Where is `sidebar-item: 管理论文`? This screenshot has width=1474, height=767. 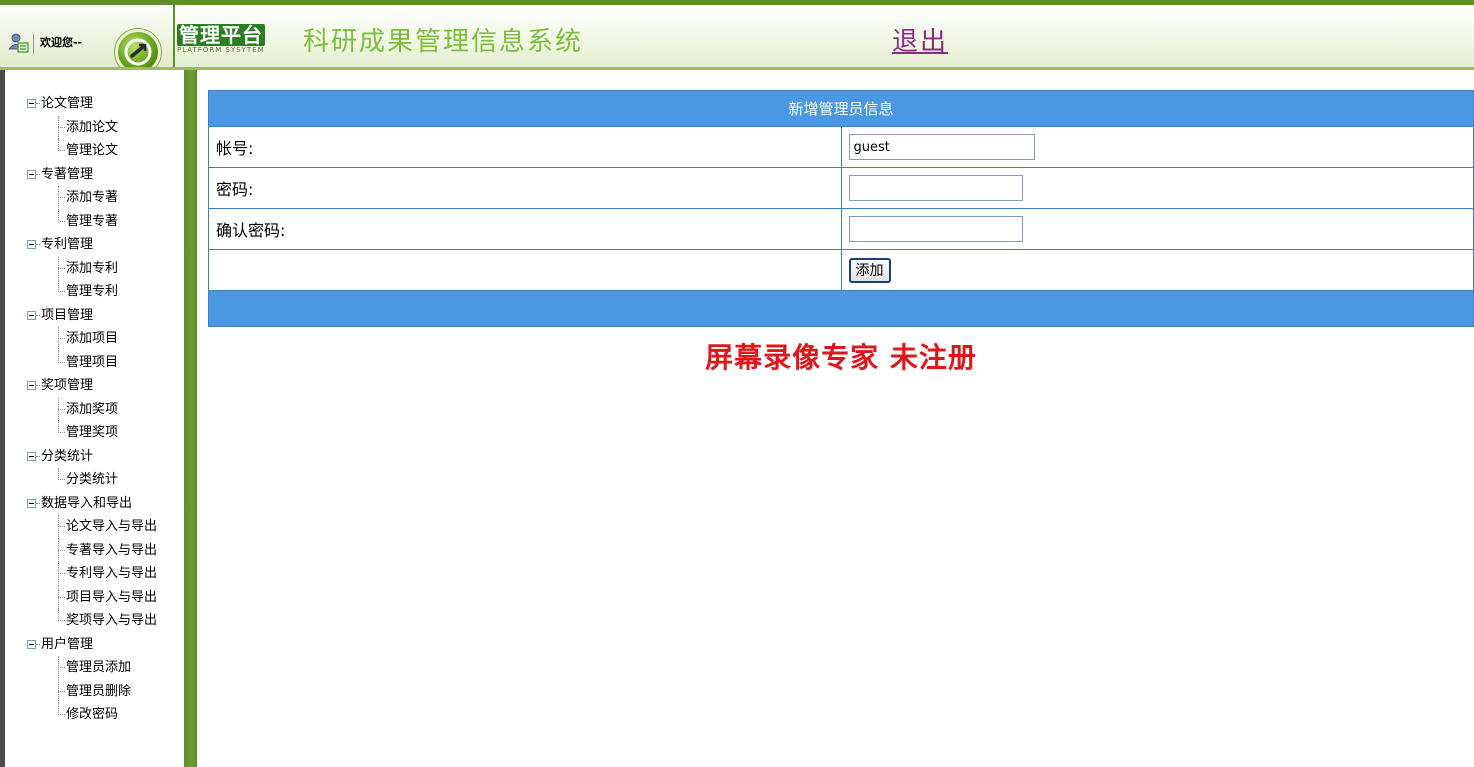
sidebar-item: 管理论文 is located at coordinates (95, 151).